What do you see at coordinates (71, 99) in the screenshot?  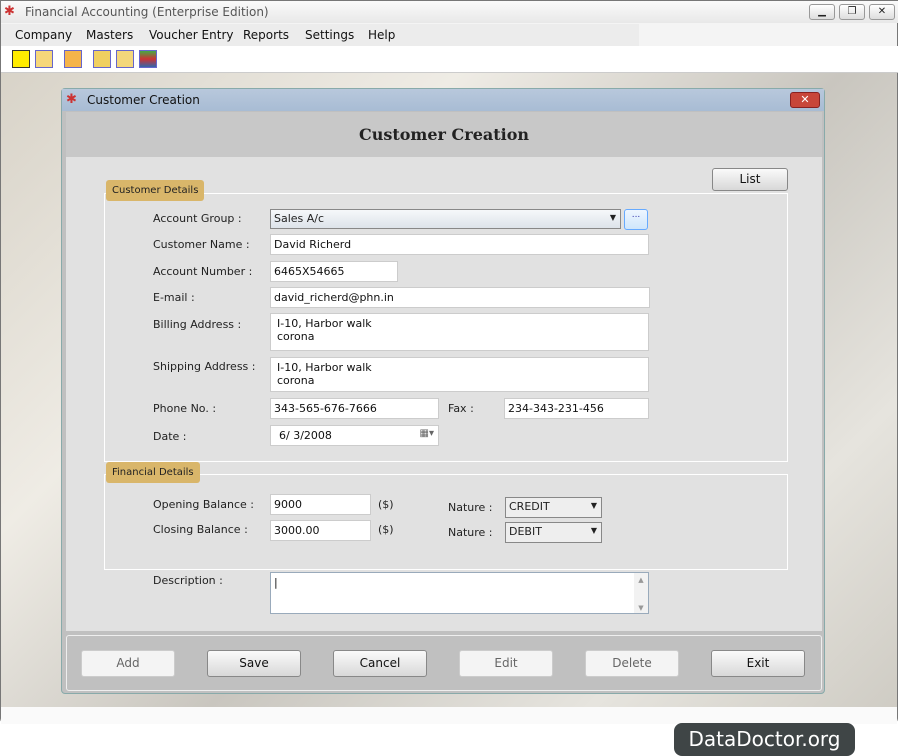 I see `dialog-logo-icon: ✱` at bounding box center [71, 99].